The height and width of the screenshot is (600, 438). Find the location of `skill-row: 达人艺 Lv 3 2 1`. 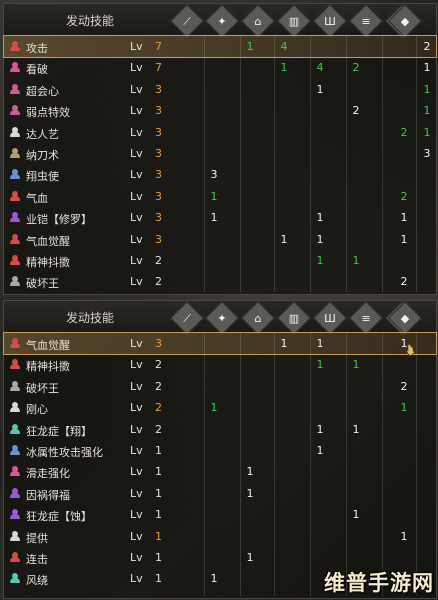

skill-row: 达人艺 Lv 3 2 1 is located at coordinates (220, 132).